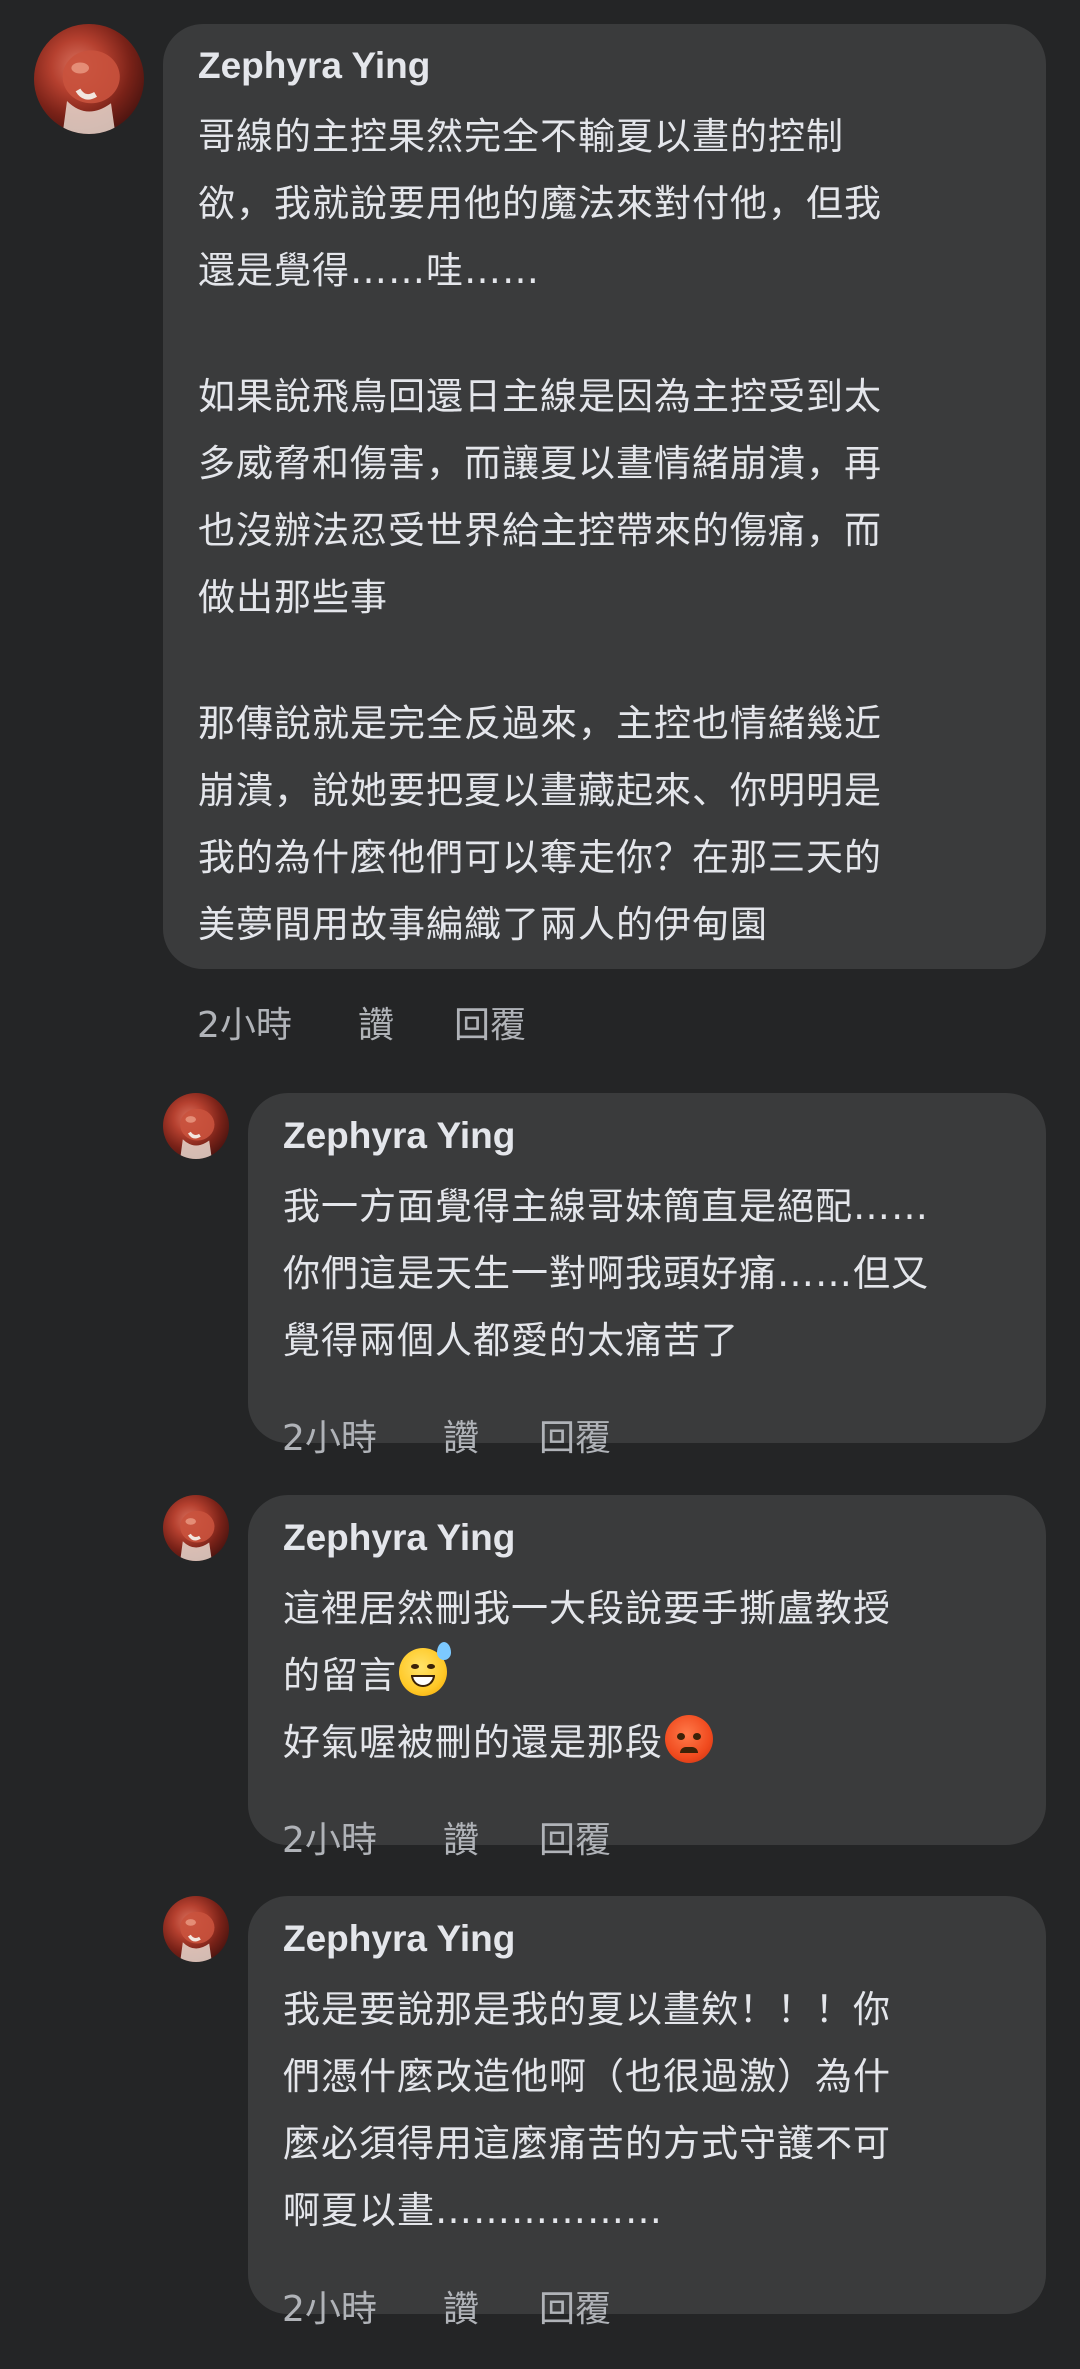 The image size is (1080, 2369). What do you see at coordinates (587, 2076) in the screenshot?
I see `comment-text-line: 們憑什麼改造他啊（也很過激）為什` at bounding box center [587, 2076].